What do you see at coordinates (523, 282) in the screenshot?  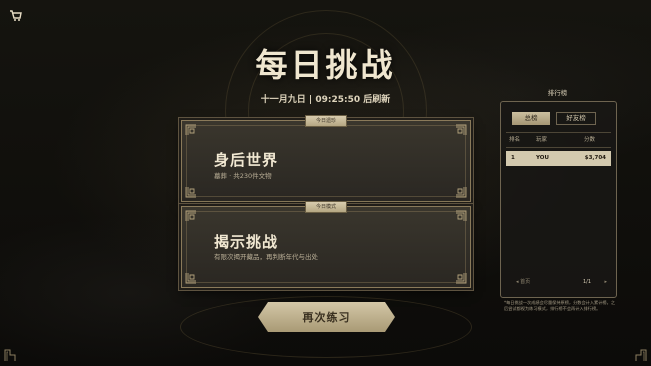 I see `pager-prev: ◂ 首页` at bounding box center [523, 282].